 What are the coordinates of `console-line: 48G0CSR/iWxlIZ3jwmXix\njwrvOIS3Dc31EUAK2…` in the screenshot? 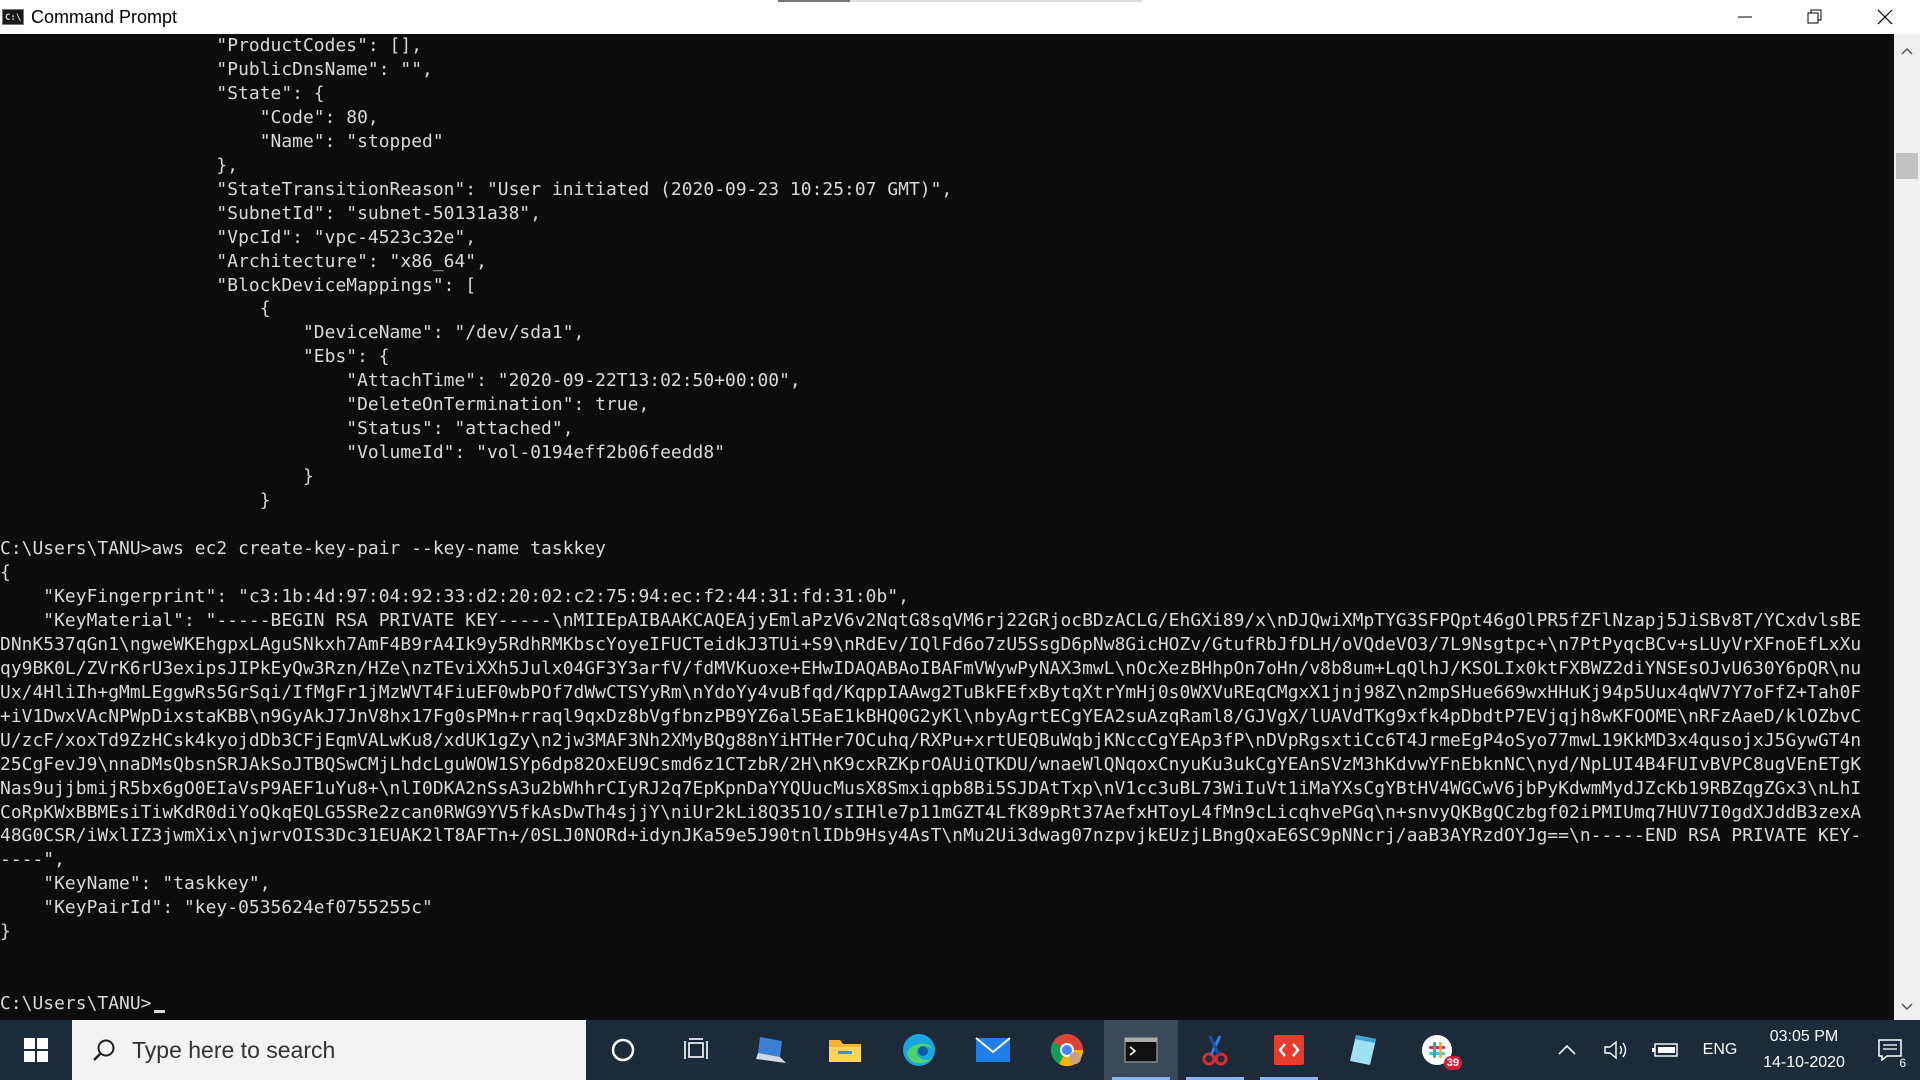 It's located at (931, 836).